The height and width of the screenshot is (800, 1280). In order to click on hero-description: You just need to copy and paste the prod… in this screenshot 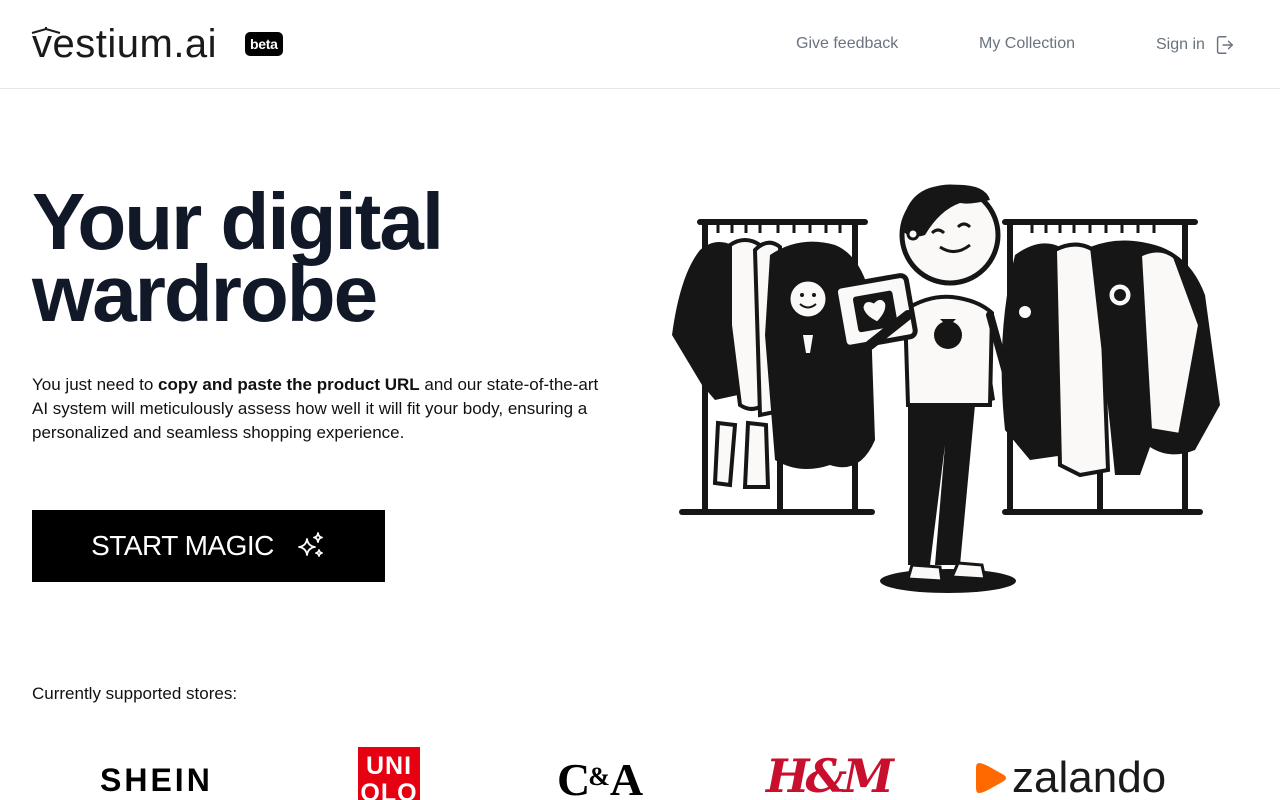, I will do `click(322, 409)`.